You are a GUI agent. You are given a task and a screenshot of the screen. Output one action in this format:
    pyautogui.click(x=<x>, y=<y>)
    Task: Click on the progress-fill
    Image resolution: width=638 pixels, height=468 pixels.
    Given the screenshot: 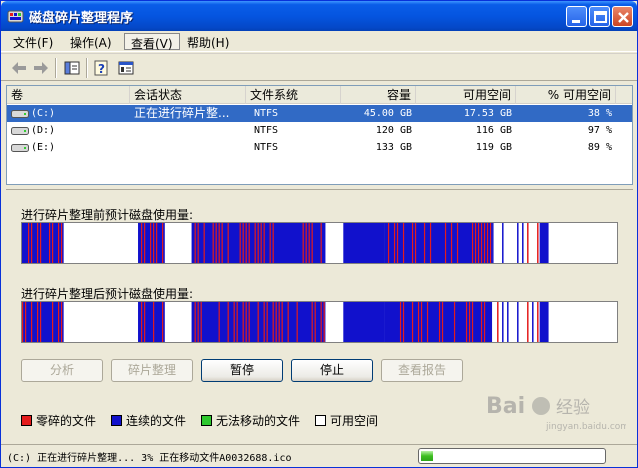 What is the action you would take?
    pyautogui.click(x=427, y=456)
    